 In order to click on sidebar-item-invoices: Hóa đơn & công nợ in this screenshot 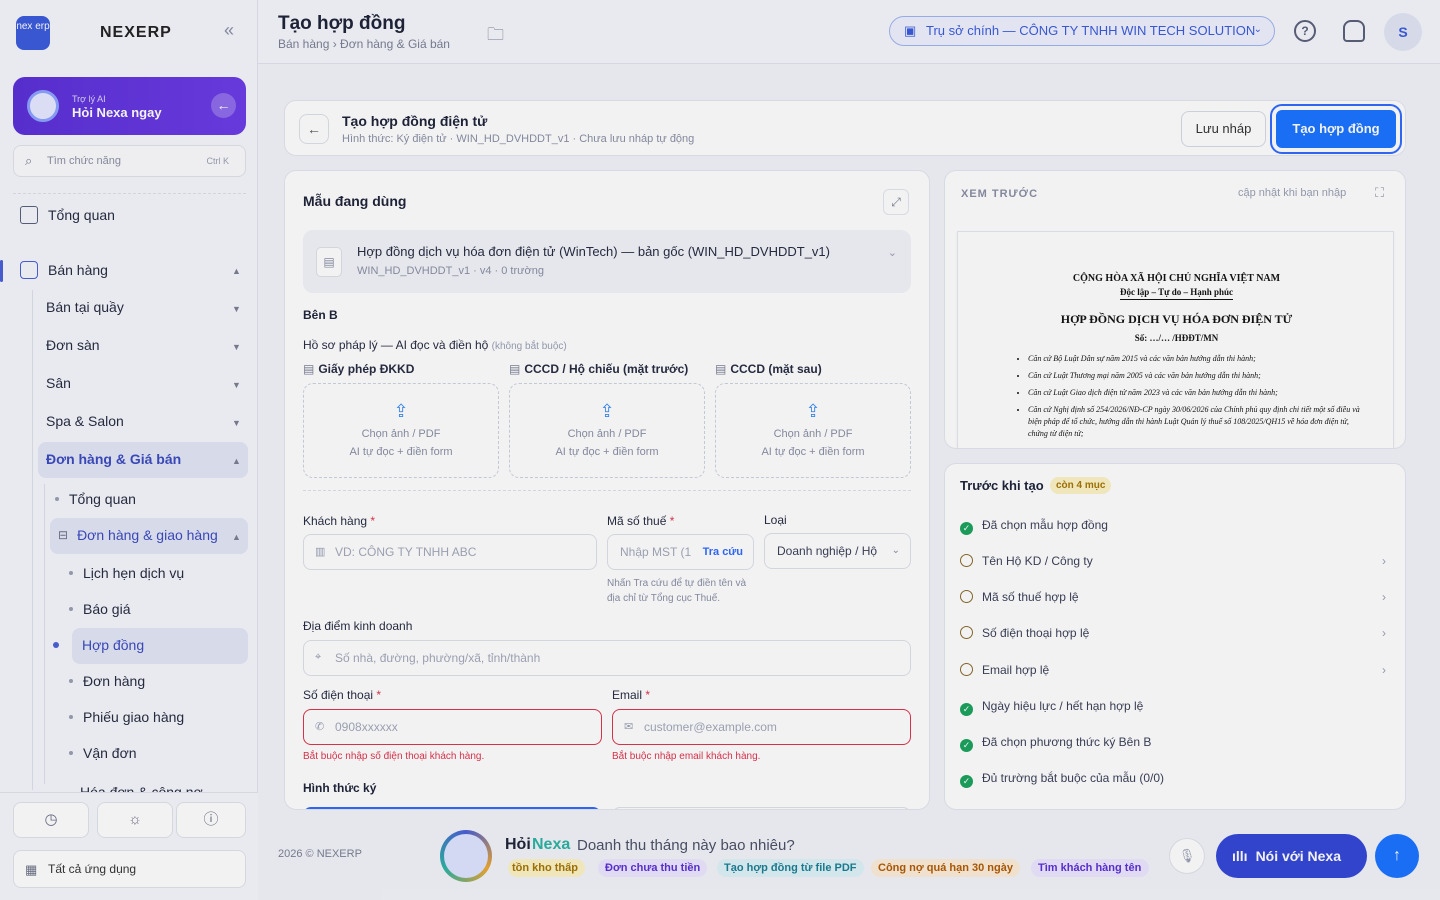, I will do `click(131, 788)`.